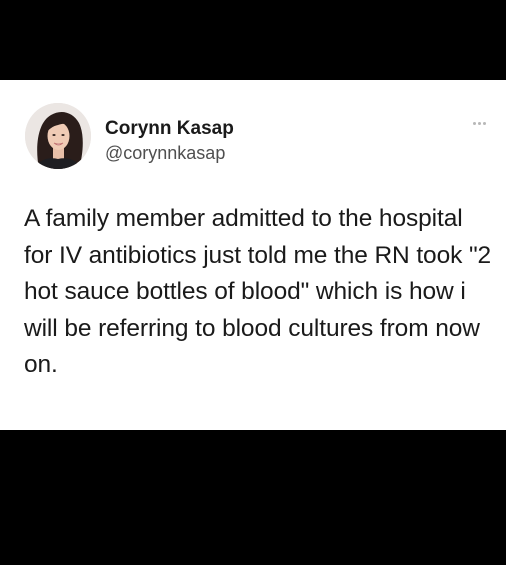  I want to click on author-avatar, so click(58, 136).